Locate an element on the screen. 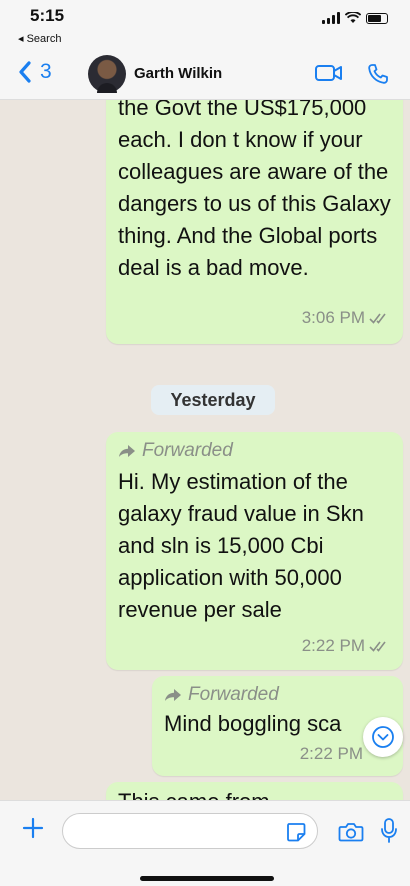  status-time: 5:15 is located at coordinates (47, 15).